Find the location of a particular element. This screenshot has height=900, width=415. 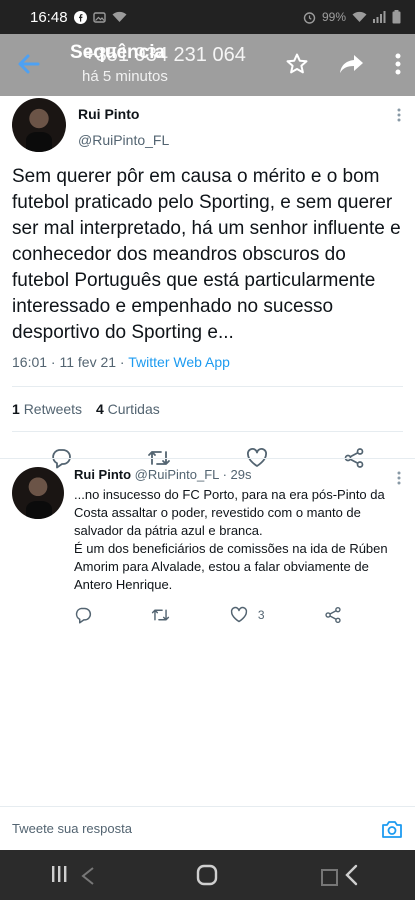

back-icon is located at coordinates (342, 875).